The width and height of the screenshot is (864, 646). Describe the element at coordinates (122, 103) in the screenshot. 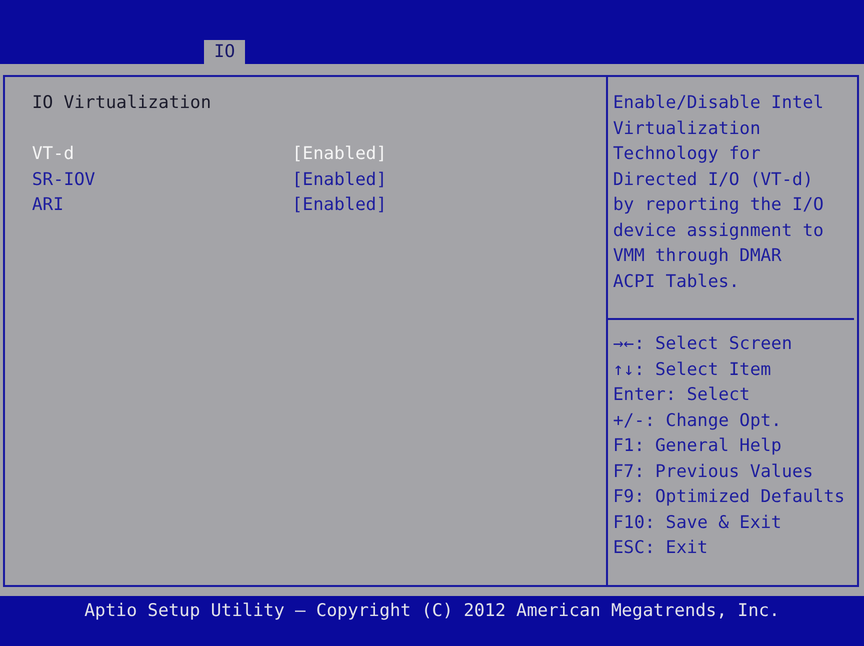

I see `section-title: IO Virtualization` at that location.